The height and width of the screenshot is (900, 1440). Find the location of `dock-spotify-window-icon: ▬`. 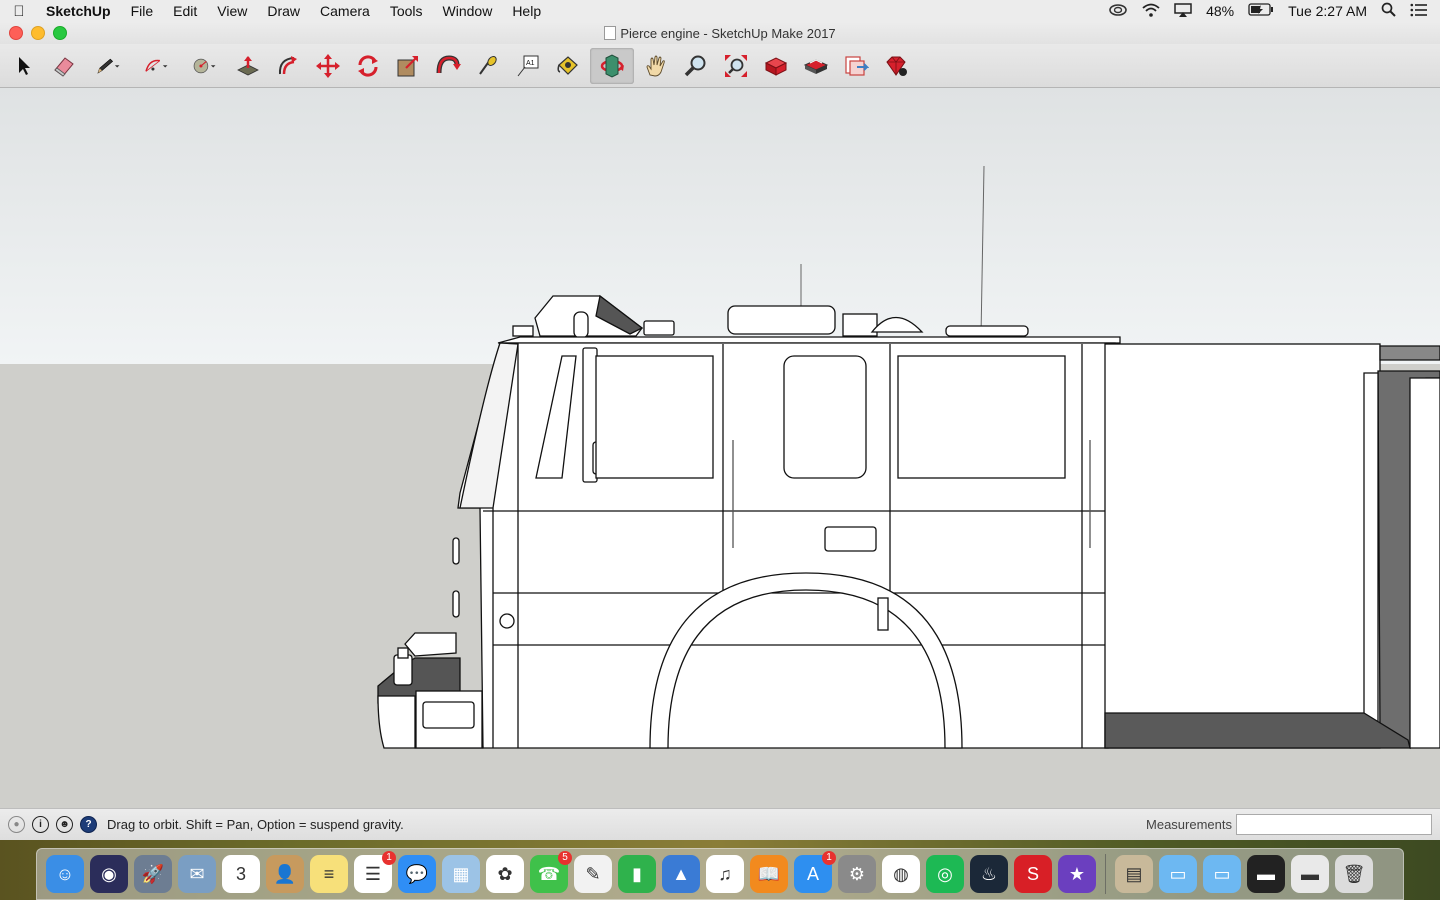

dock-spotify-window-icon: ▬ is located at coordinates (1266, 874).